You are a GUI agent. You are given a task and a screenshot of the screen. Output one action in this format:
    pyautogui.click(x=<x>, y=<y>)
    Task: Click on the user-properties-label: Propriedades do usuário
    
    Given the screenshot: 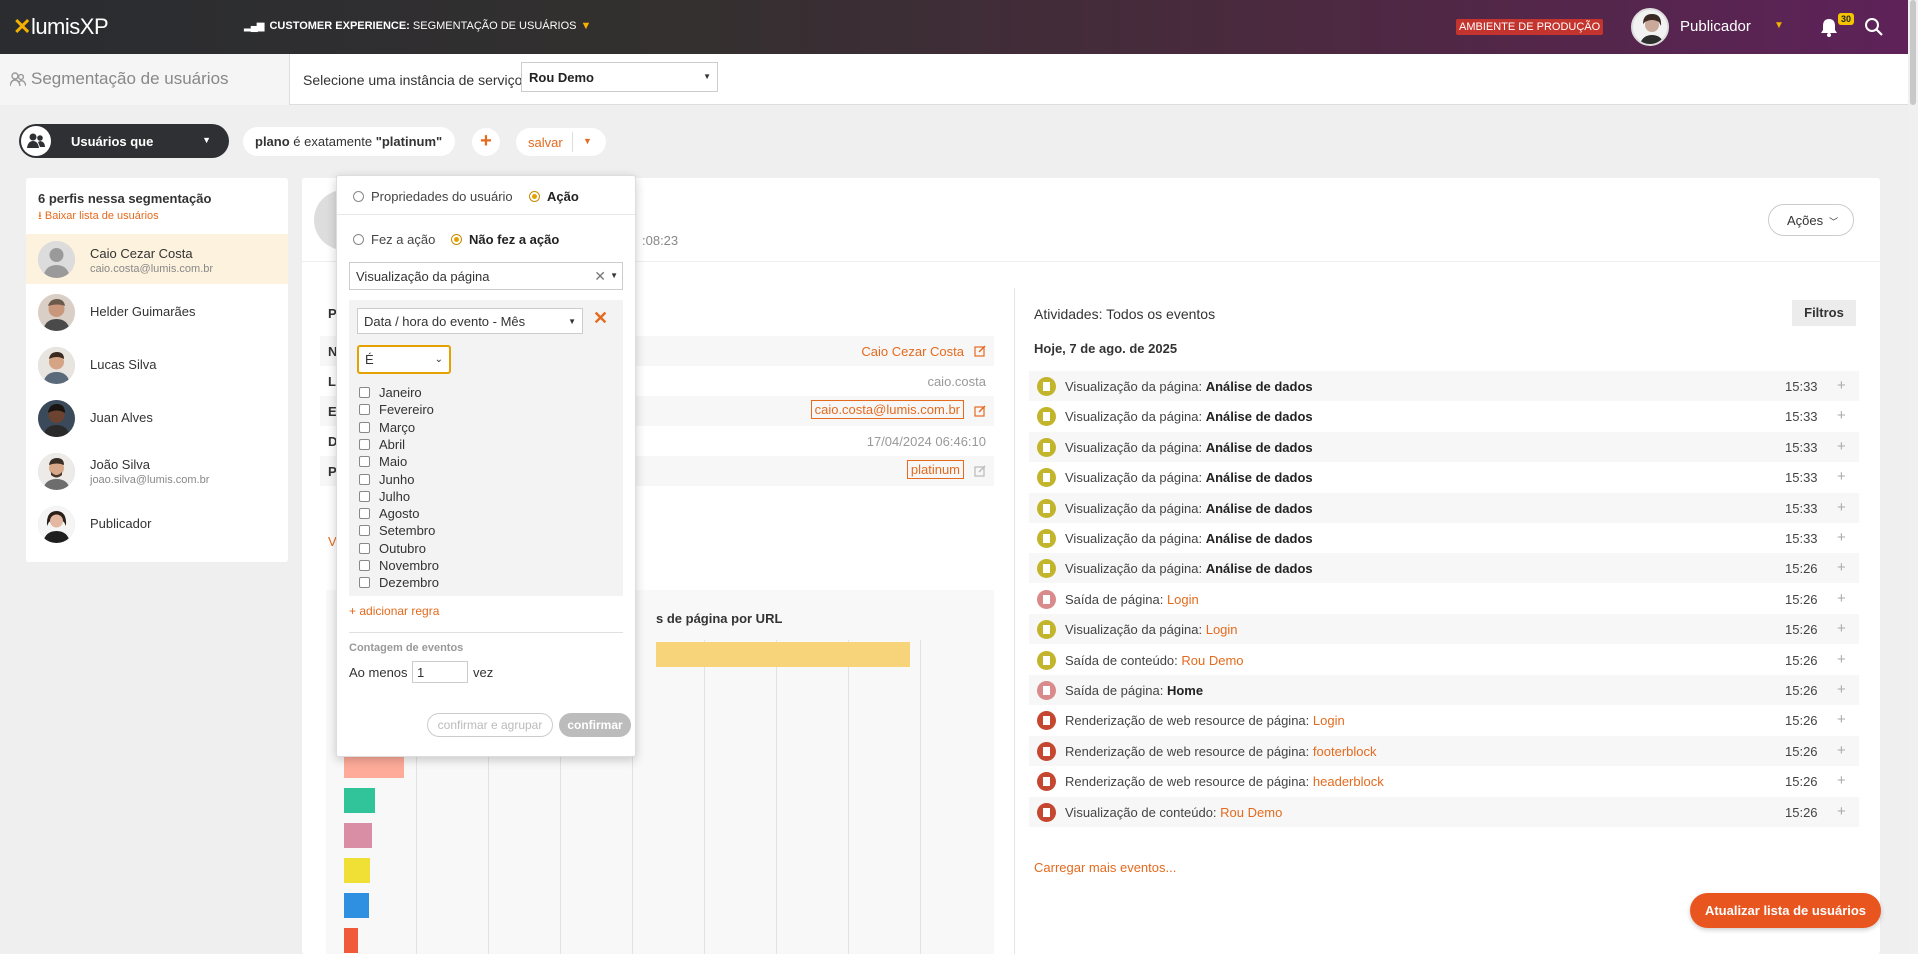 What is the action you would take?
    pyautogui.click(x=442, y=196)
    